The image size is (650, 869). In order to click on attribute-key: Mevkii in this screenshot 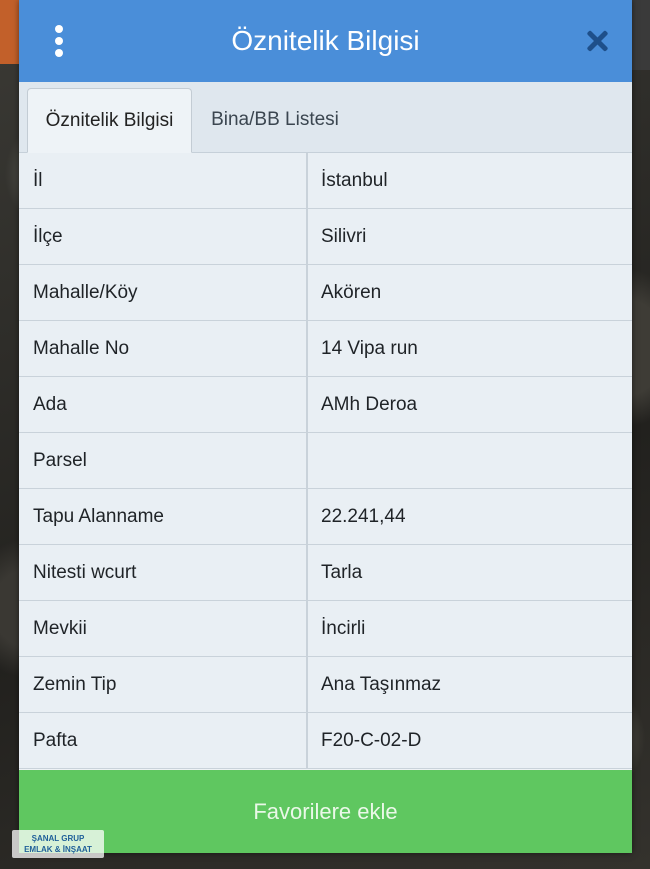, I will do `click(163, 628)`.